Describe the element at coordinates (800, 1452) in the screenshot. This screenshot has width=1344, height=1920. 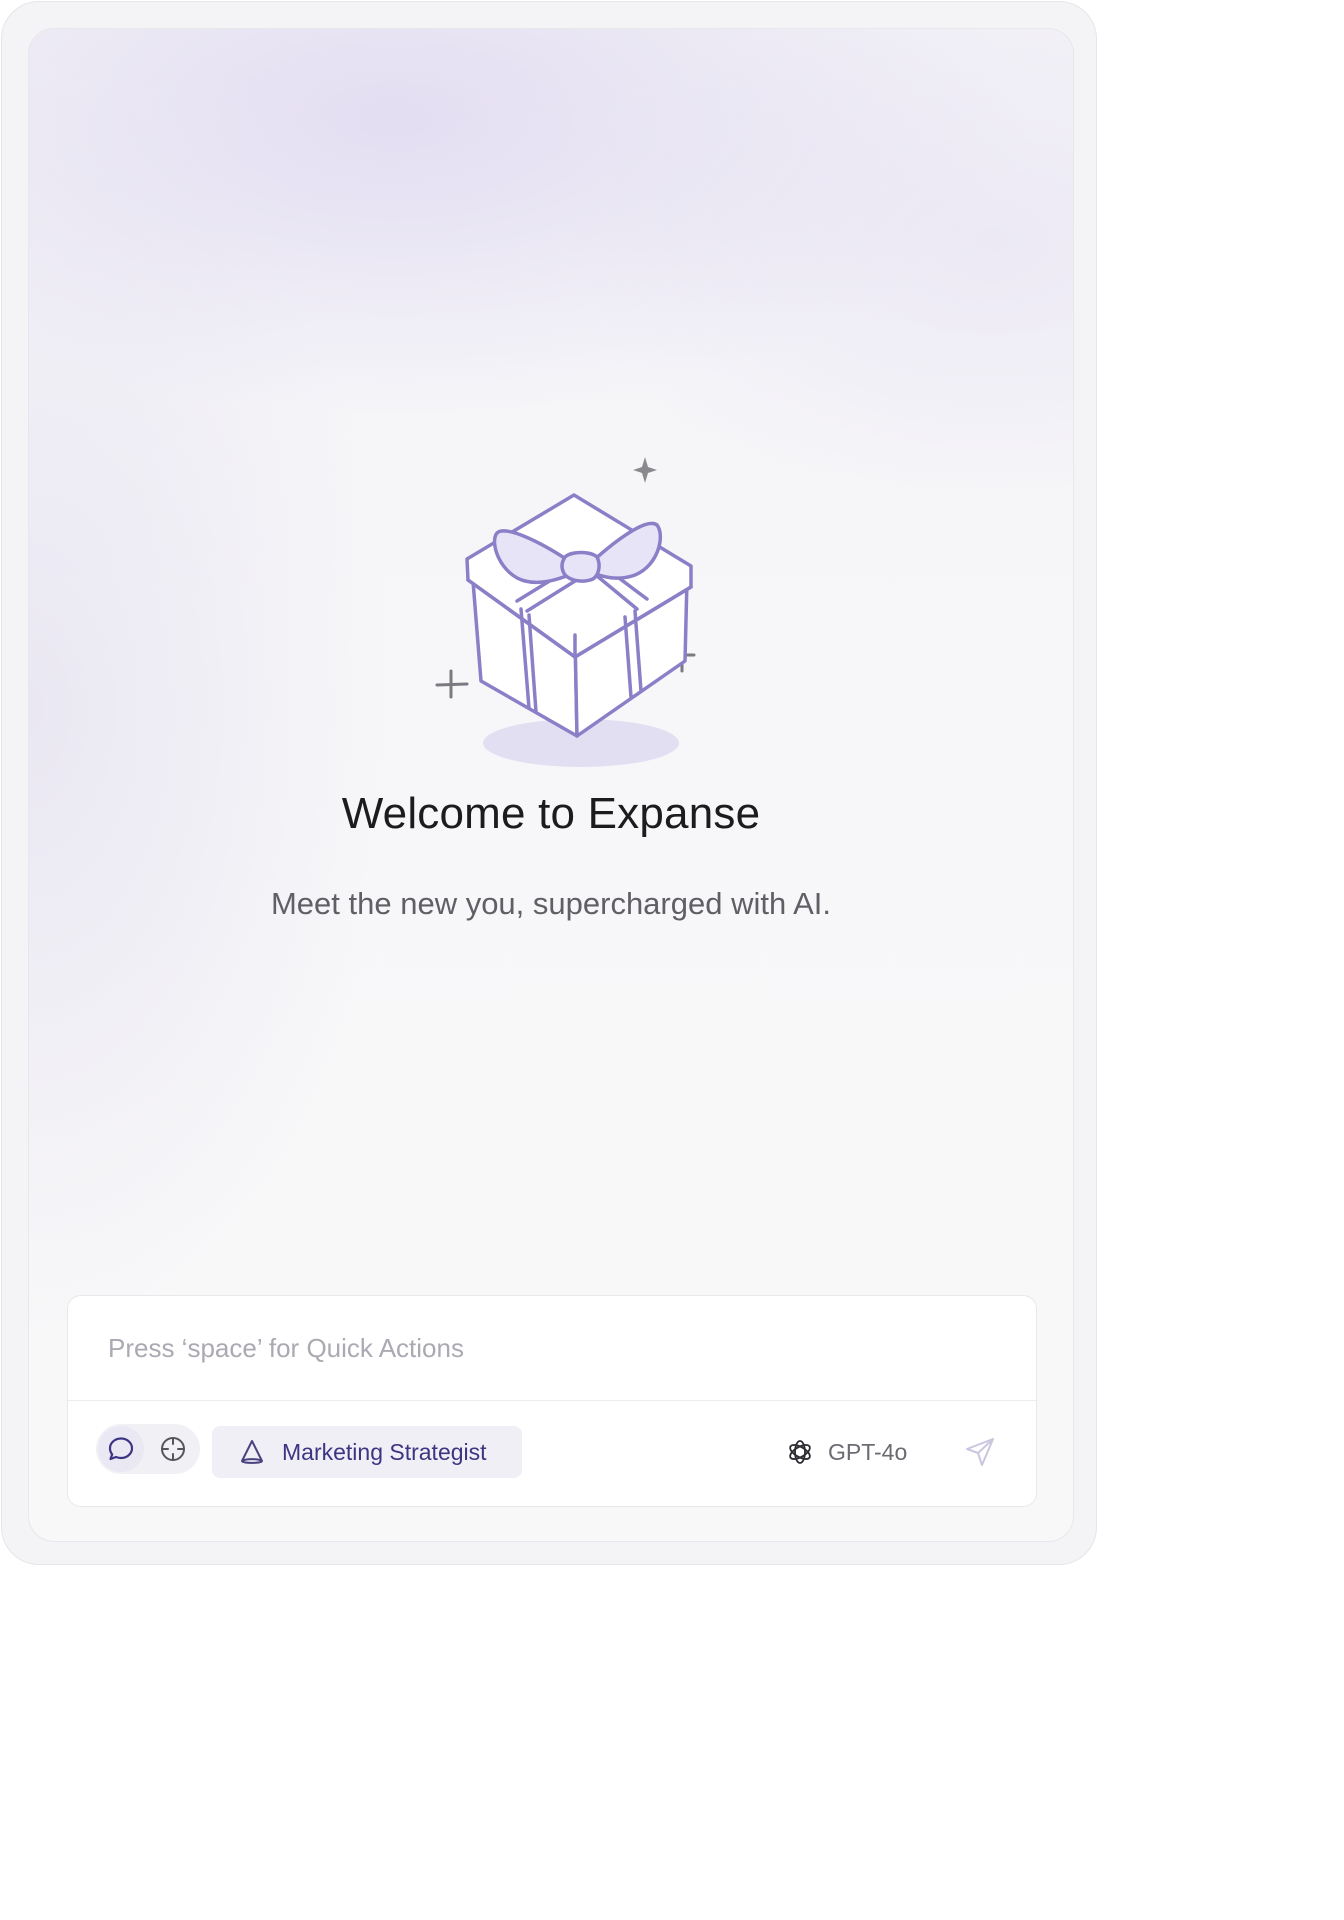
I see `openai-logo-icon` at that location.